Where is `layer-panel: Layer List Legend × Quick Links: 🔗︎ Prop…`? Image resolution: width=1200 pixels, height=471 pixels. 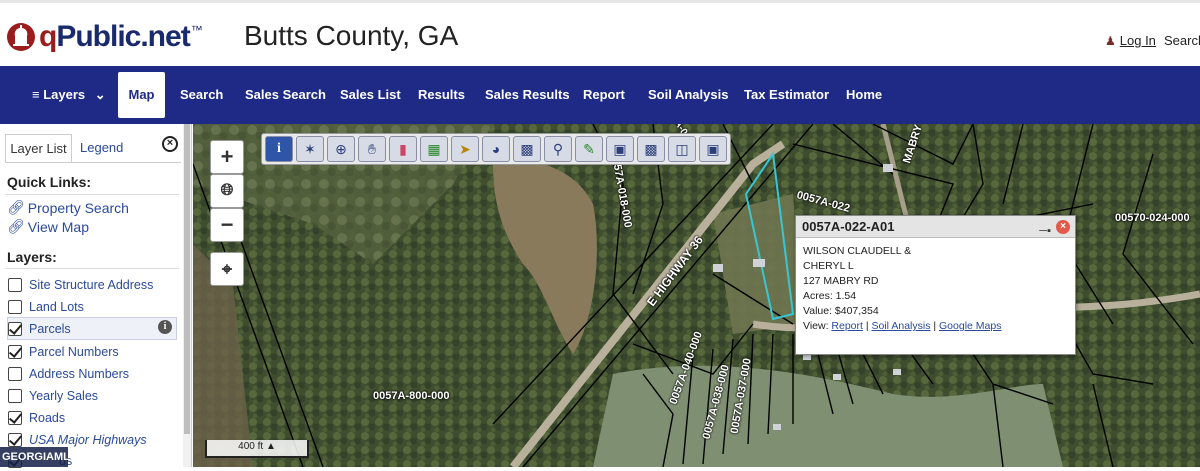
layer-panel: Layer List Legend × Quick Links: 🔗︎ Prop… is located at coordinates (96, 296).